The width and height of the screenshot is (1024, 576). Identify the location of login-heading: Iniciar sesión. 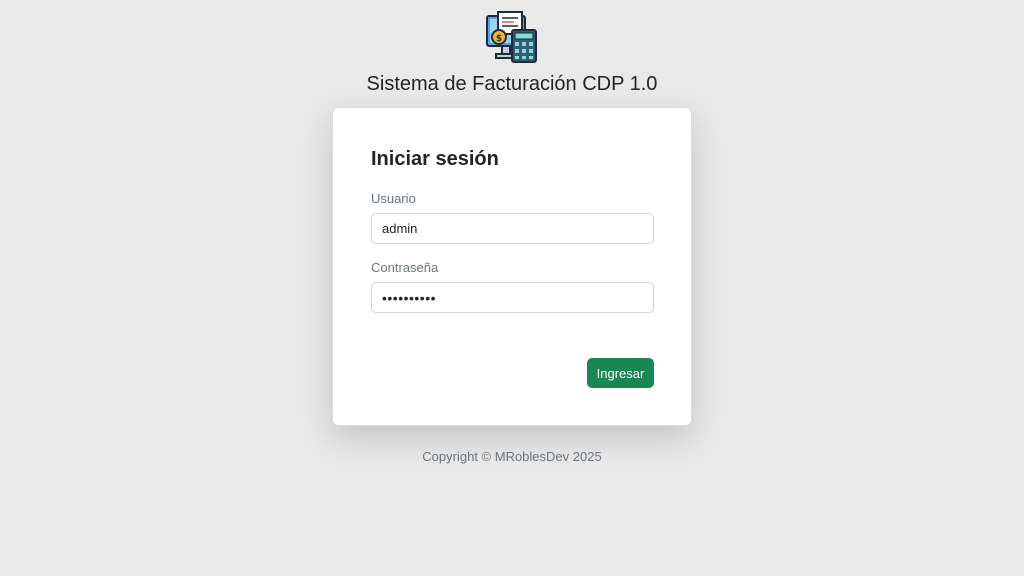
(435, 159).